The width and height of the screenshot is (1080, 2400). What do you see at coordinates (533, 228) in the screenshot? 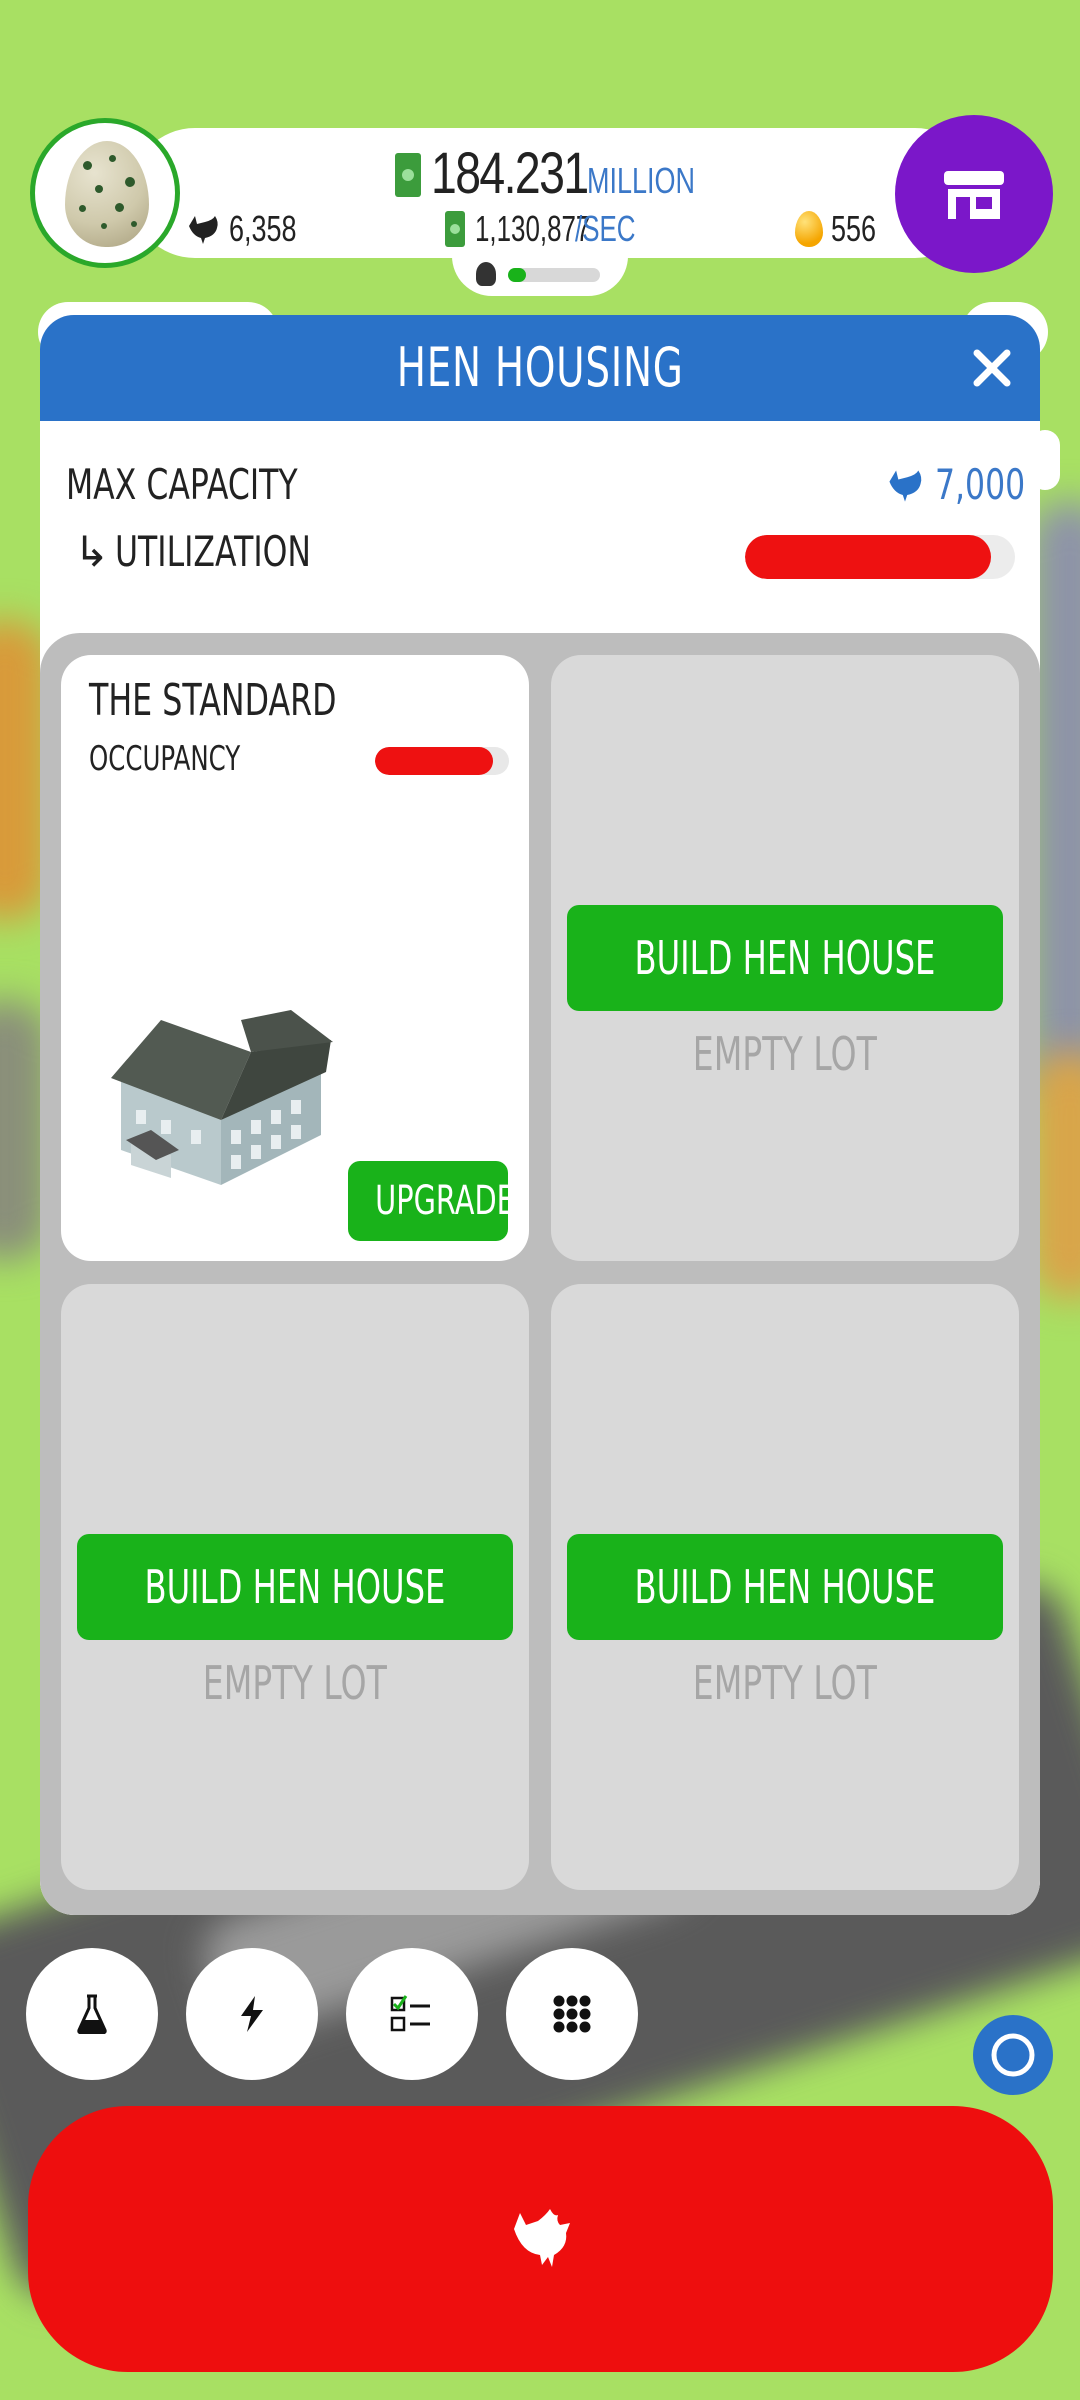
I see `rate-value: 1,130,877` at bounding box center [533, 228].